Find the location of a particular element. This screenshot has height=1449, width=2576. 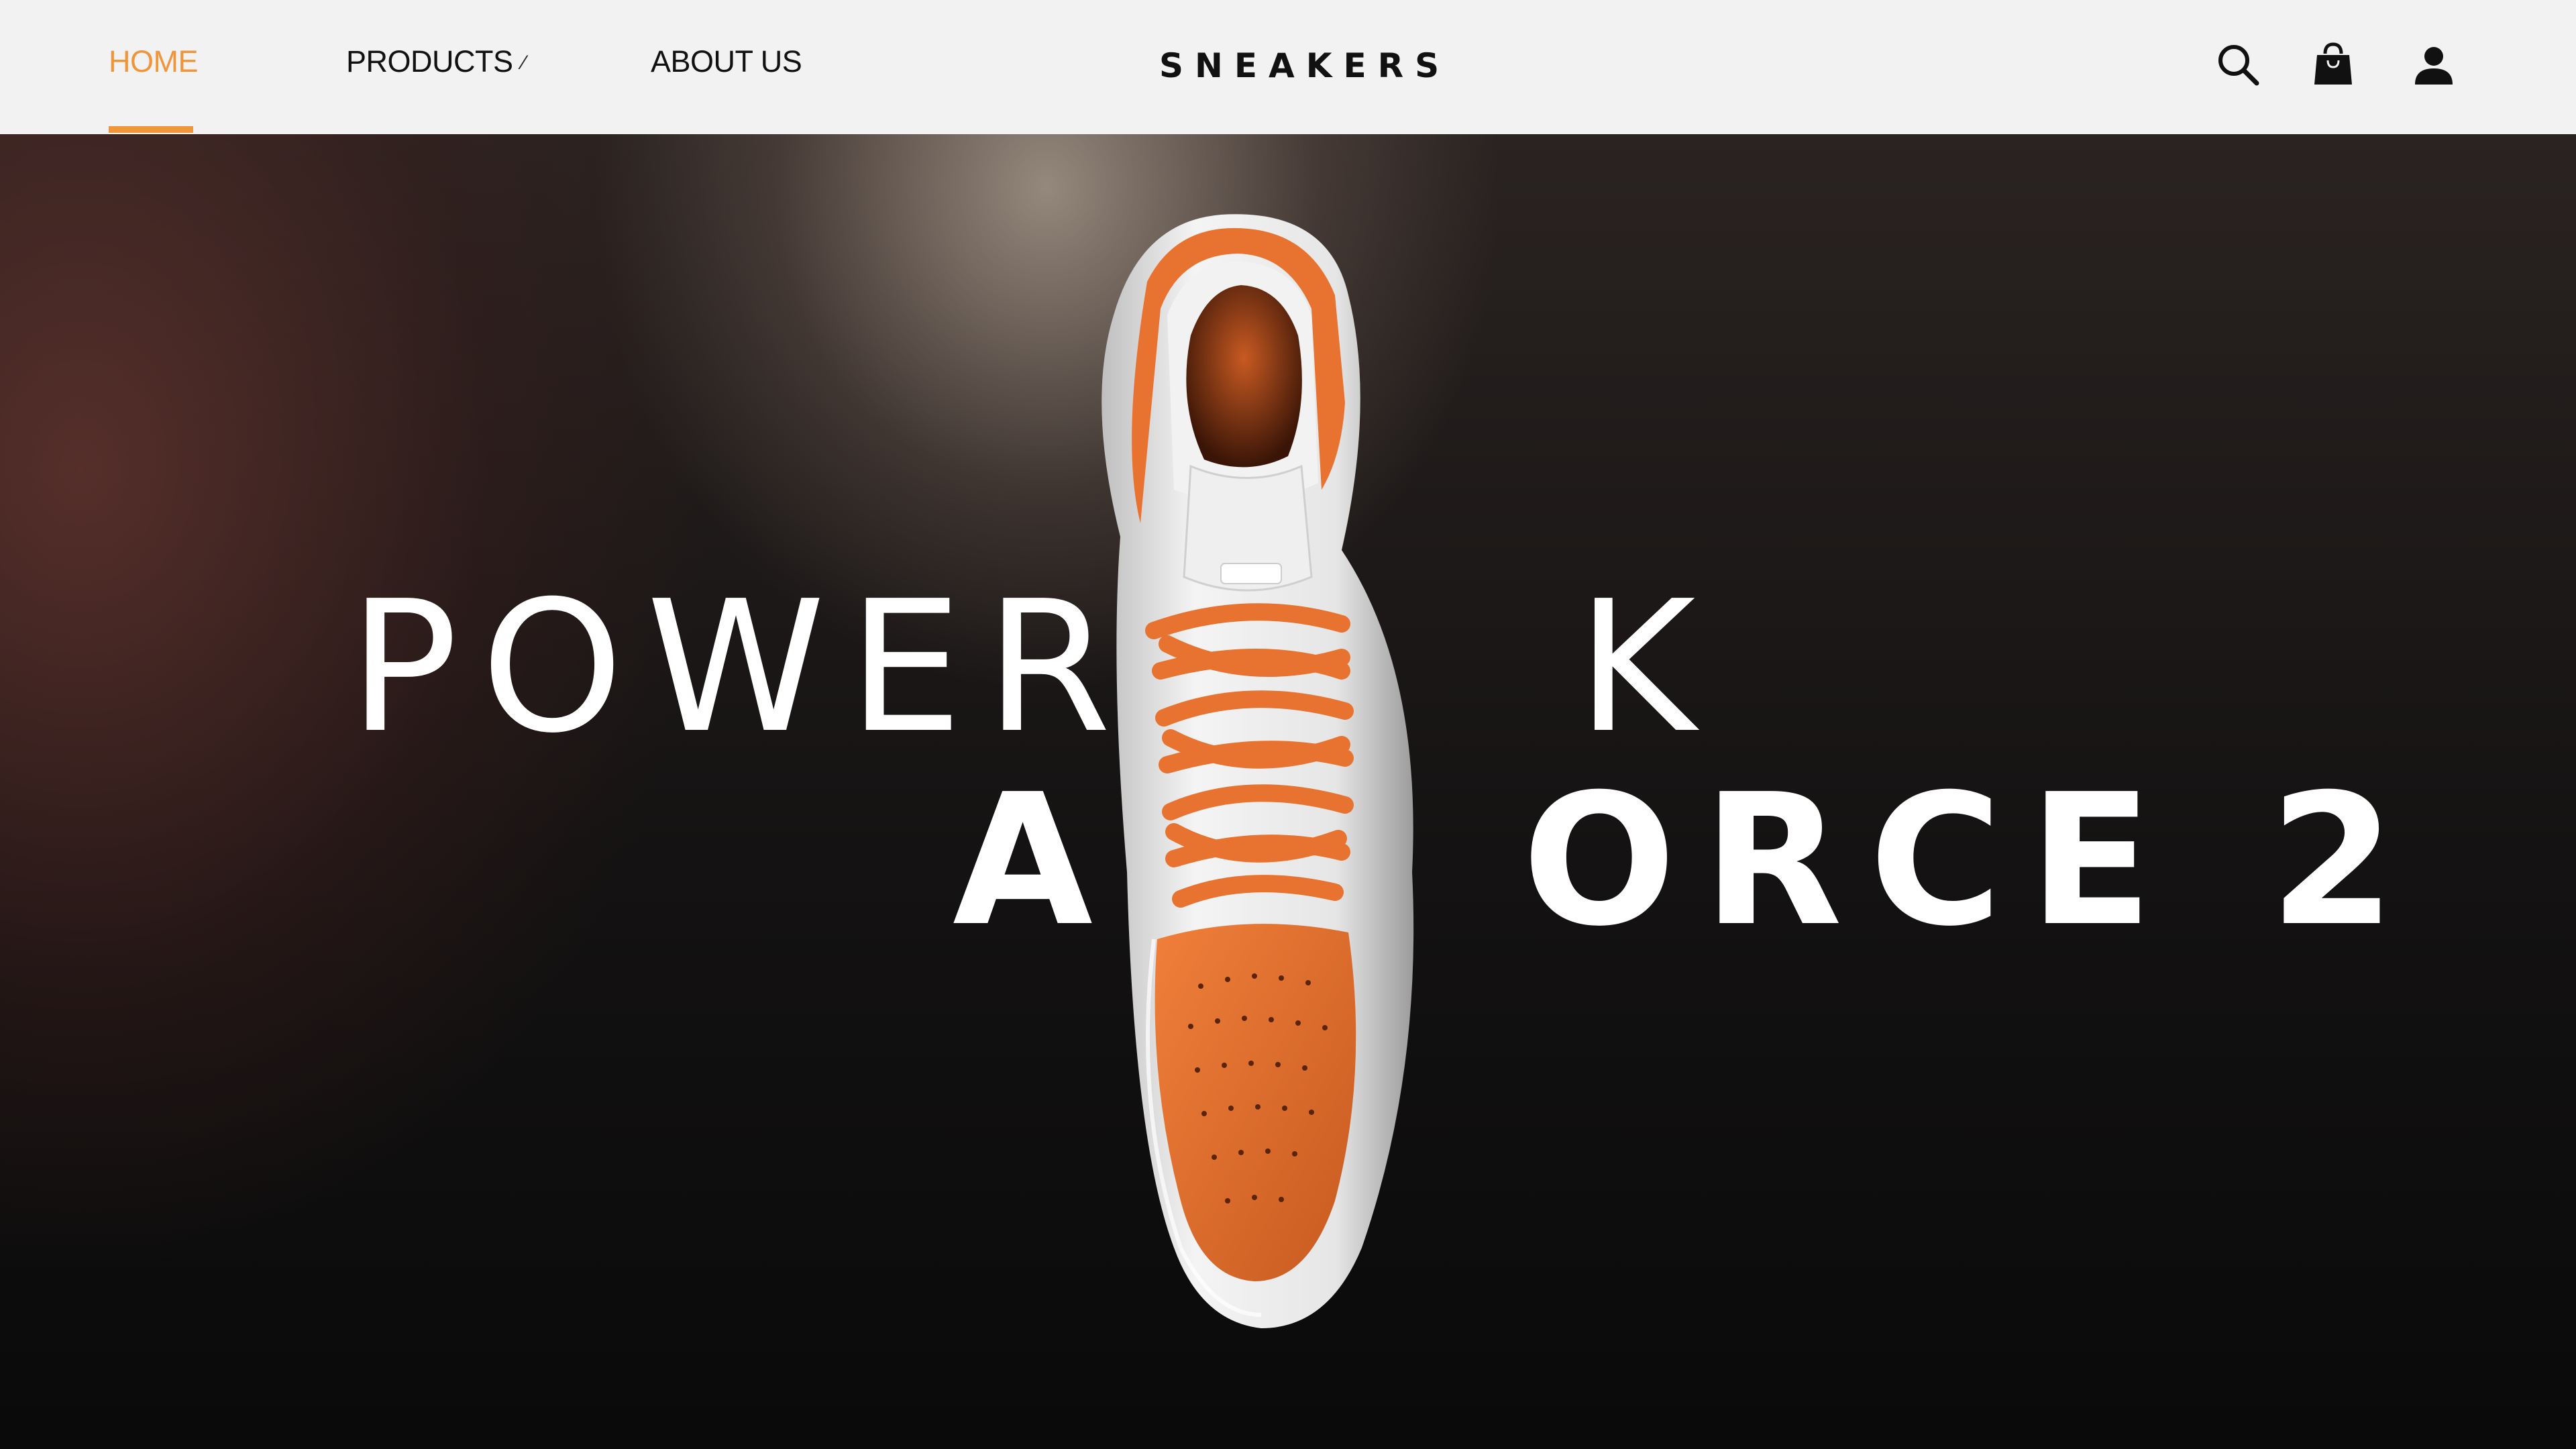

brand-logo: SNEAKERS is located at coordinates (1299, 65).